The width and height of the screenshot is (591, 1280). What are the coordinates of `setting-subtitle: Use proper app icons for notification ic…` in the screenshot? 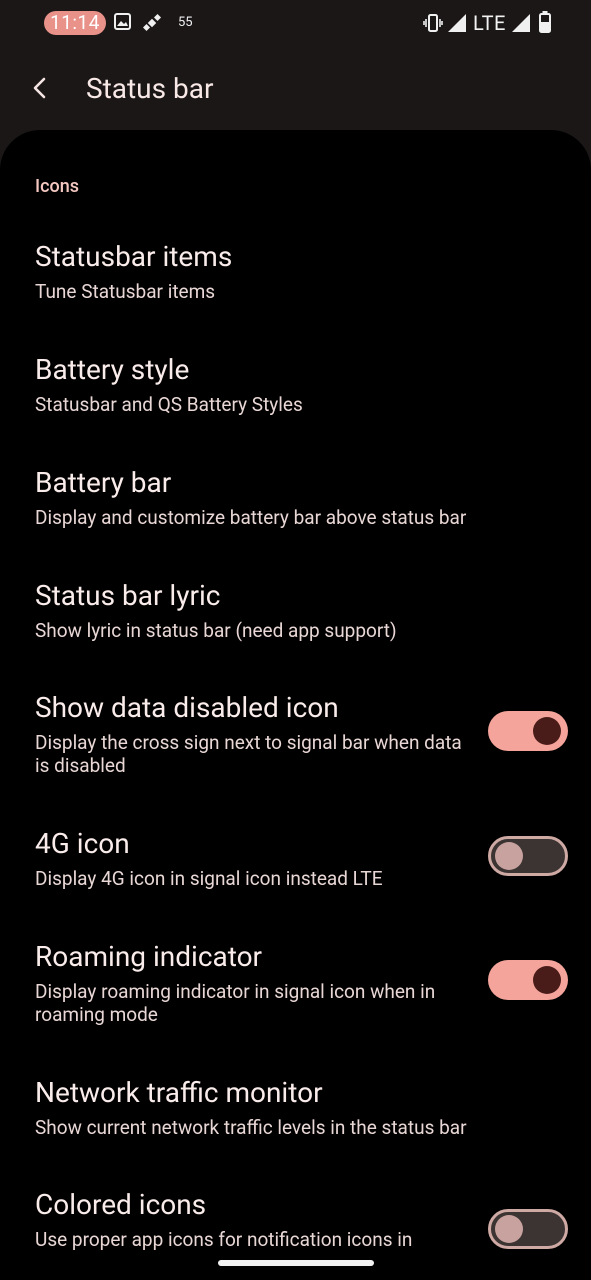 It's located at (224, 1239).